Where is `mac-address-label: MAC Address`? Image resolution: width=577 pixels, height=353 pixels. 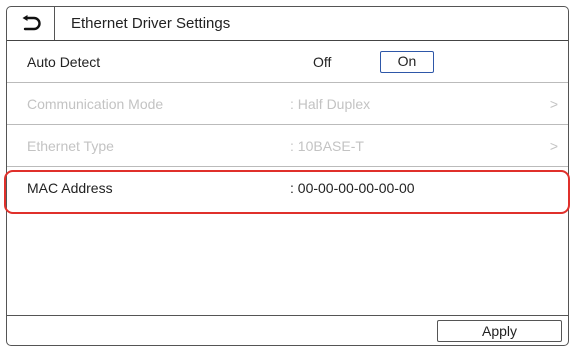
mac-address-label: MAC Address is located at coordinates (70, 188).